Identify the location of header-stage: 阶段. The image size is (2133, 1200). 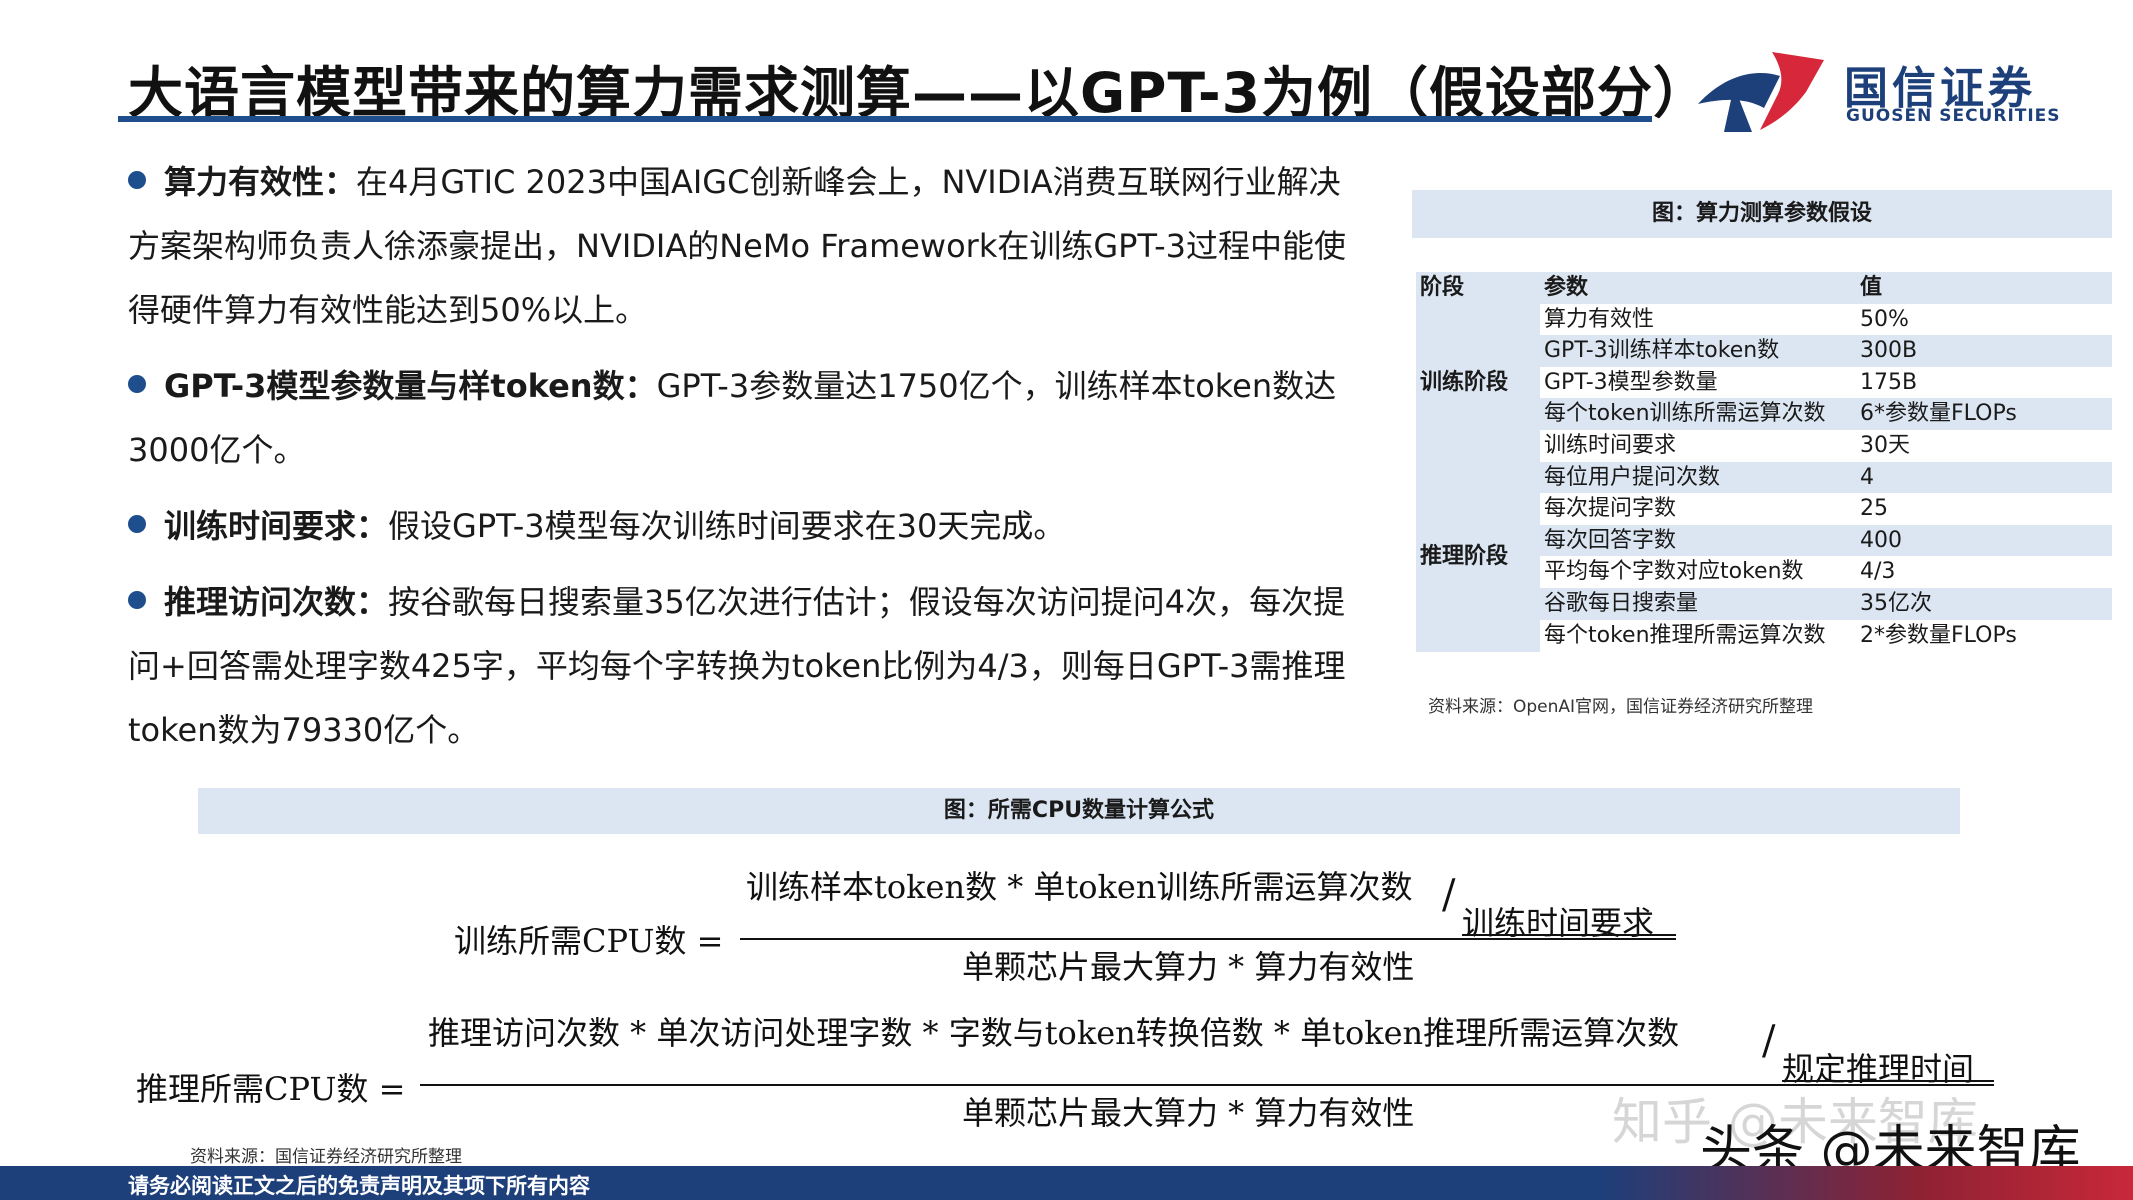
(1442, 287).